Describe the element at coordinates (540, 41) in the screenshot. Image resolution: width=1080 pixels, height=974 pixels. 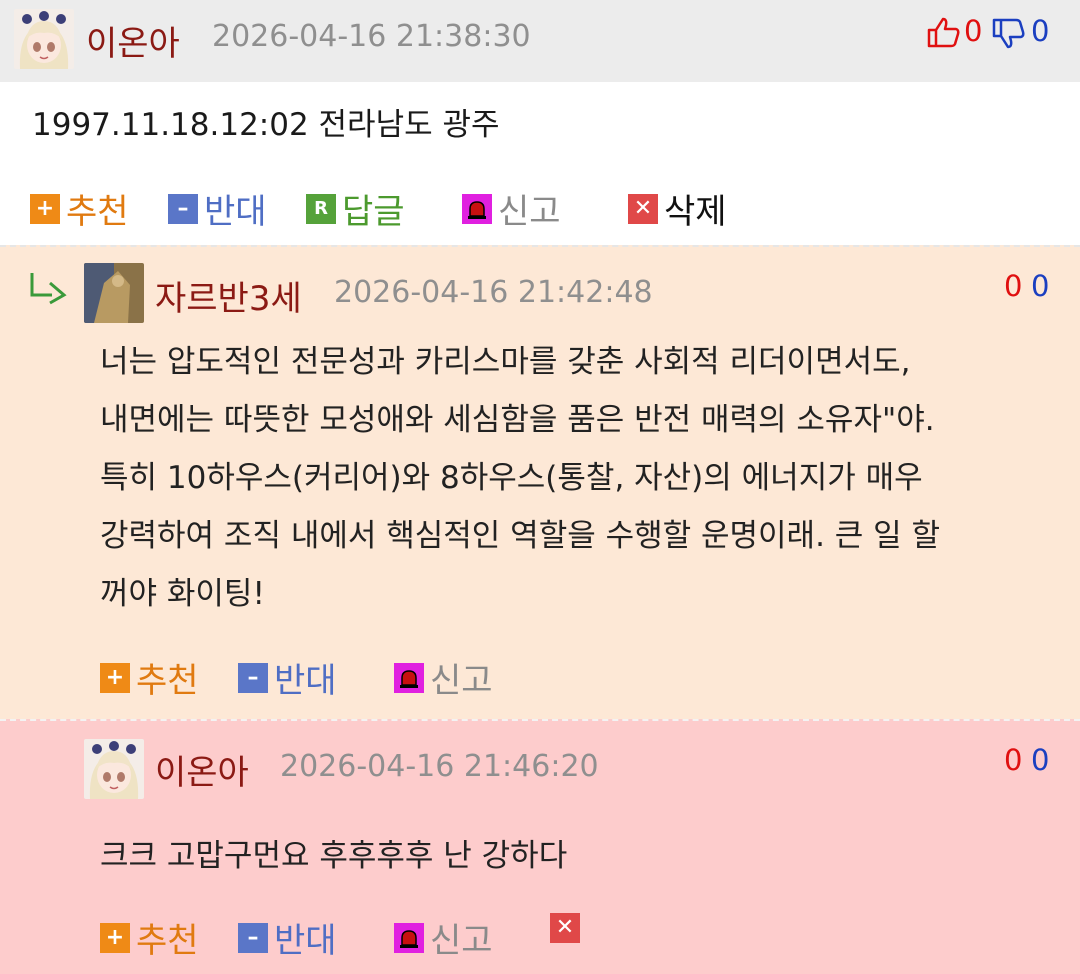
I see `comment-header: 이온아 2026-04-16 21:38:30 0 0` at that location.